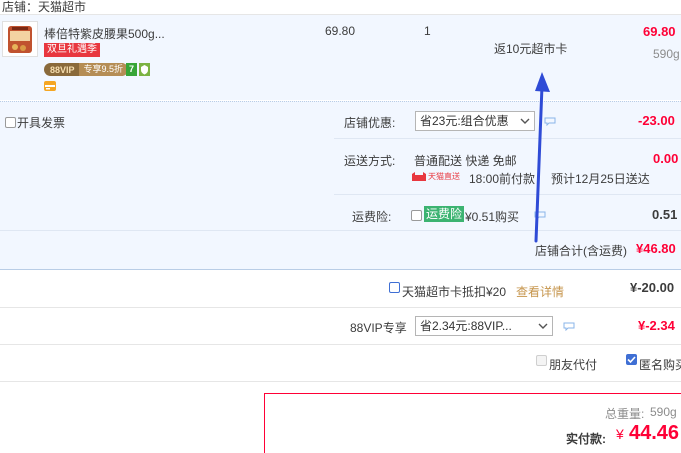 This screenshot has width=681, height=453. Describe the element at coordinates (656, 248) in the screenshot. I see `shop-total-amount: ¥46.80` at that location.